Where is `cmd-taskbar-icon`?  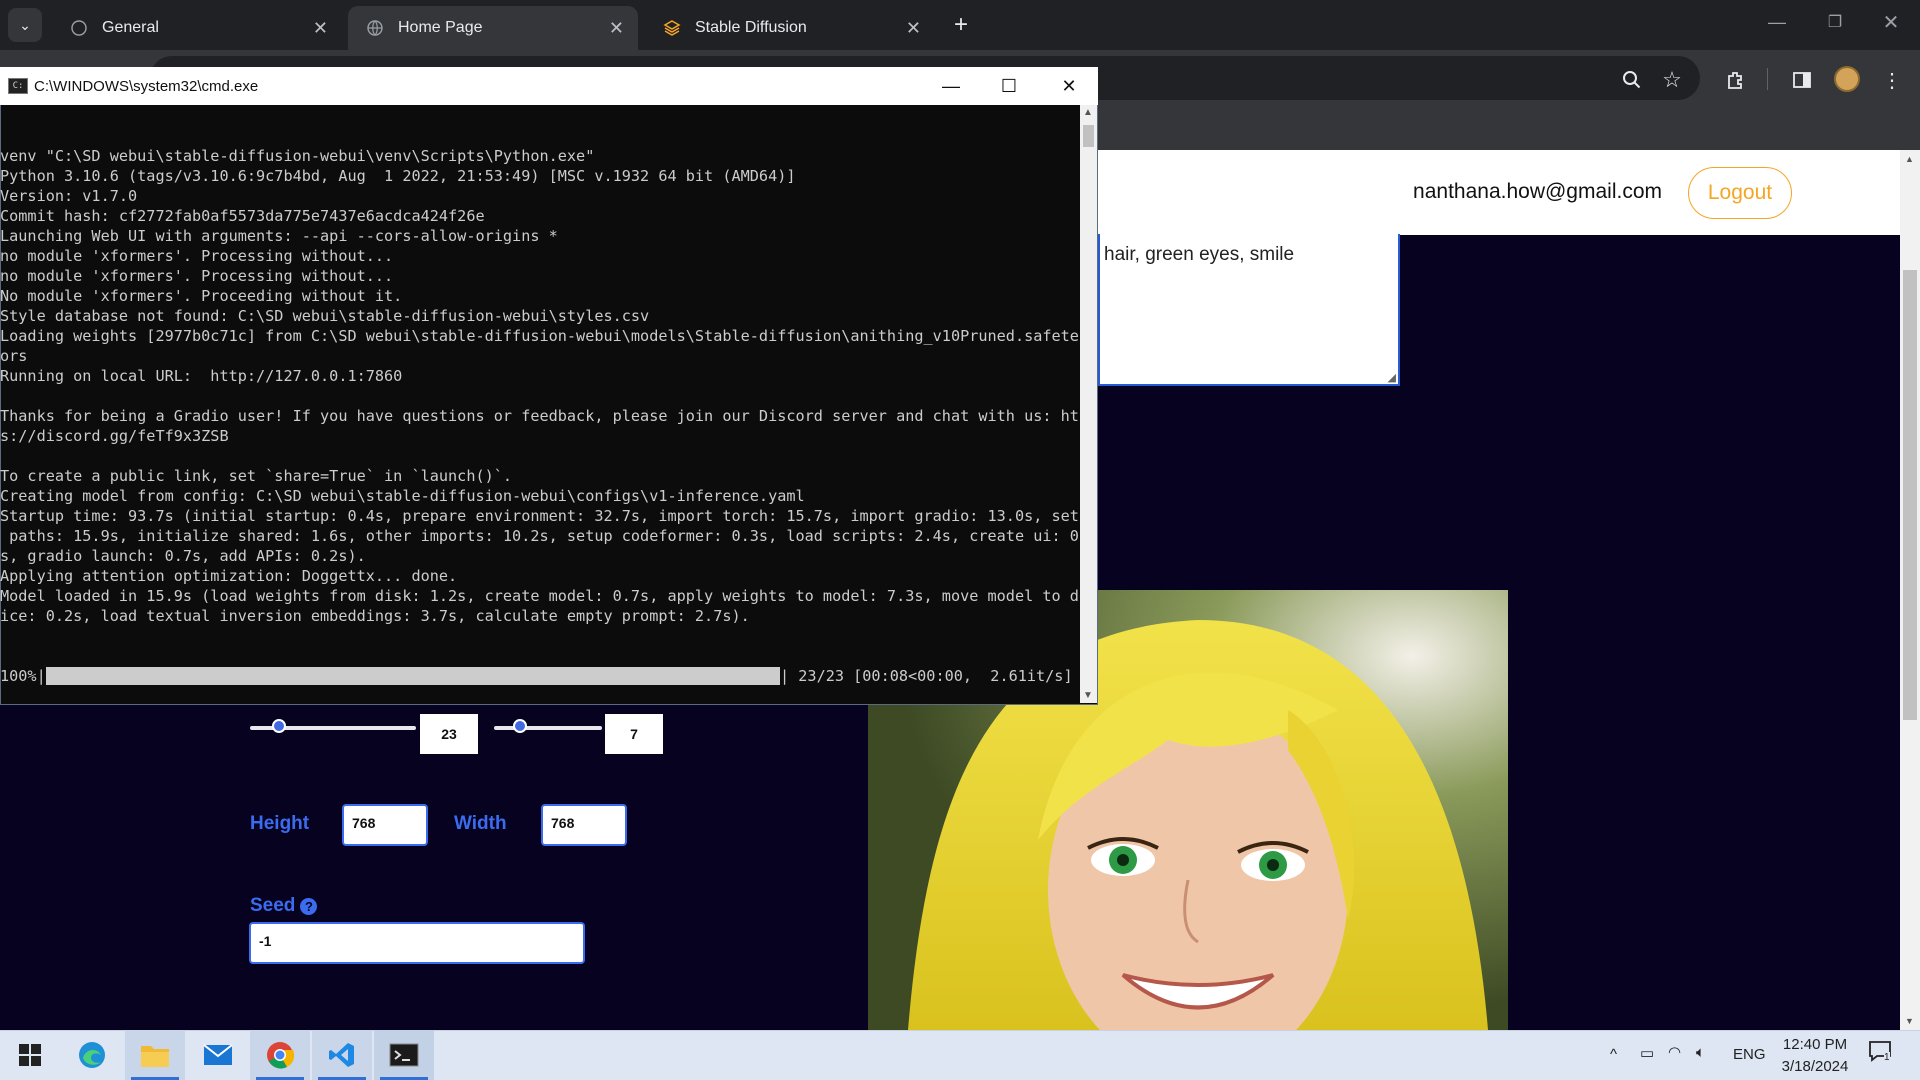
cmd-taskbar-icon is located at coordinates (404, 1055).